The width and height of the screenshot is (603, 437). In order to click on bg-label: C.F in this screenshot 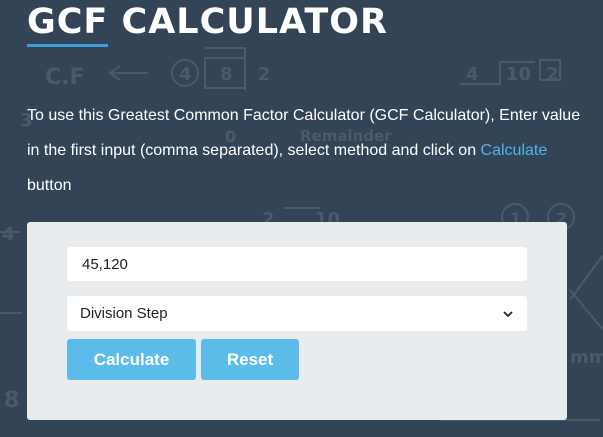, I will do `click(65, 77)`.